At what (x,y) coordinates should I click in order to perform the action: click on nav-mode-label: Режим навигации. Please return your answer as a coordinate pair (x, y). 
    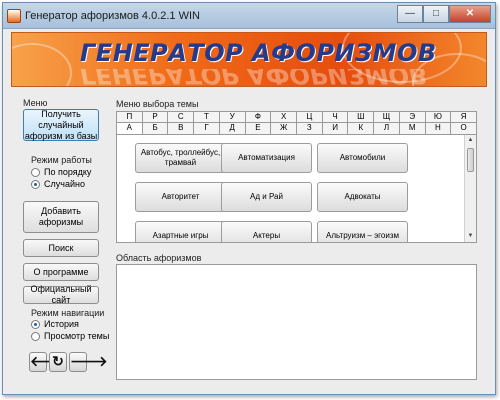
    Looking at the image, I should click on (68, 313).